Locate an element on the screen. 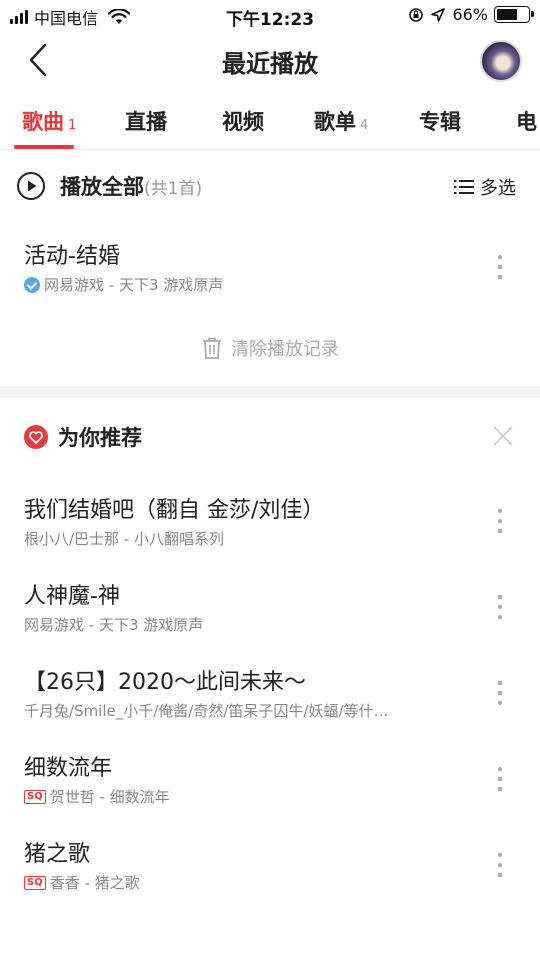 The height and width of the screenshot is (960, 540). status-bar: 中国电信 下午12:23 66% is located at coordinates (270, 16).